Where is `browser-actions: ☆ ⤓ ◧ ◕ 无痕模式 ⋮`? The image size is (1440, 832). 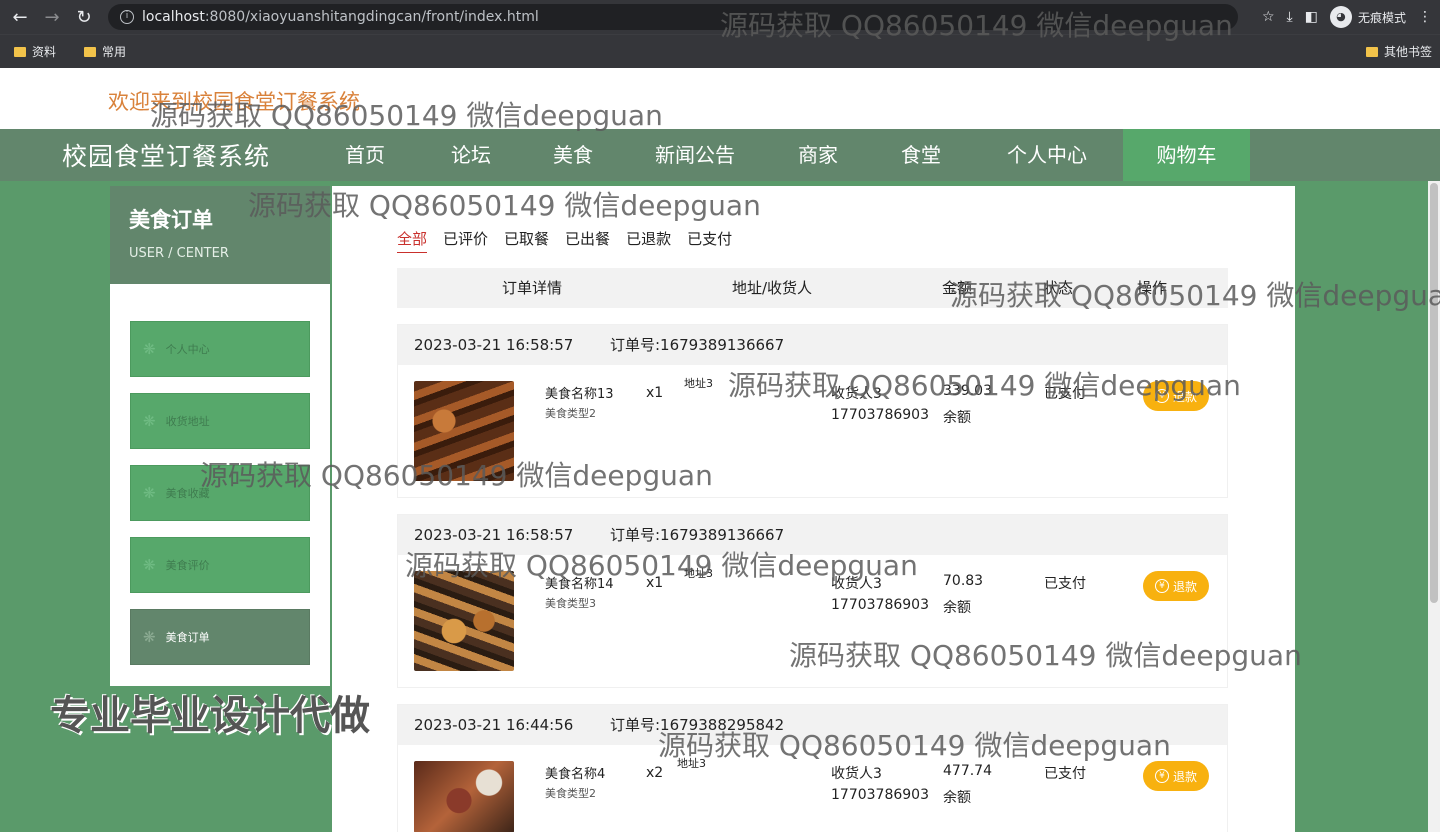 browser-actions: ☆ ⤓ ◧ ◕ 无痕模式 ⋮ is located at coordinates (1347, 17).